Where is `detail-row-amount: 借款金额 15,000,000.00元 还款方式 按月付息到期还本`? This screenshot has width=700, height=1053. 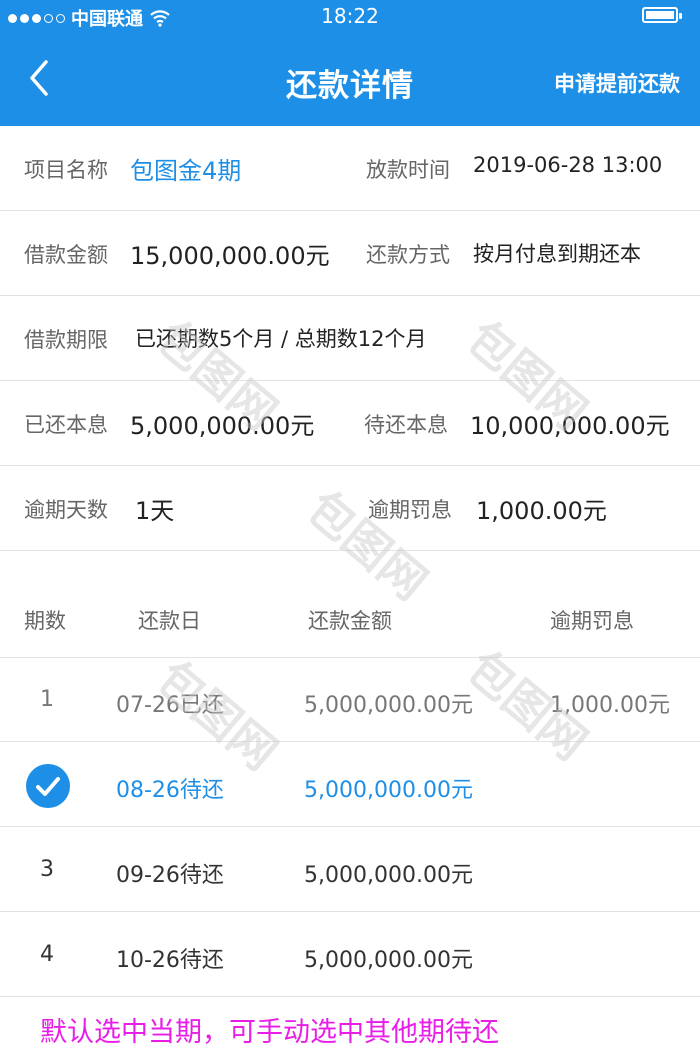
detail-row-amount: 借款金额 15,000,000.00元 还款方式 按月付息到期还本 is located at coordinates (350, 253).